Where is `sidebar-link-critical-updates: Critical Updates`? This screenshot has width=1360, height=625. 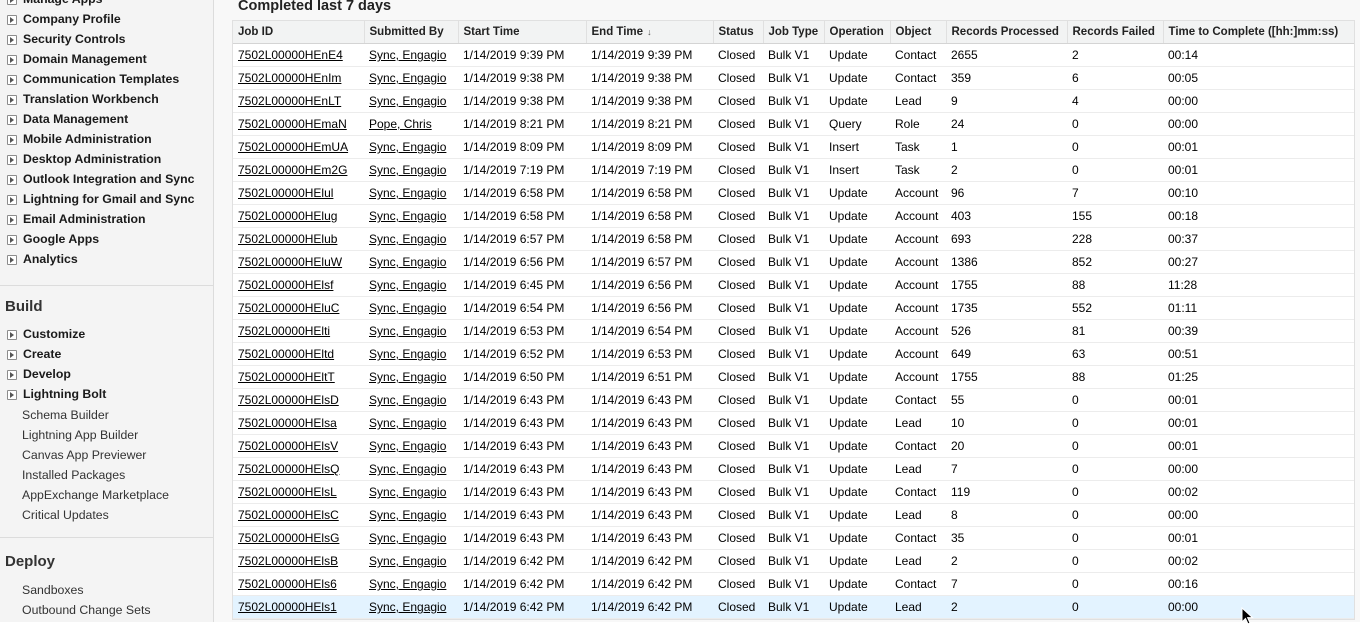 sidebar-link-critical-updates: Critical Updates is located at coordinates (65, 515).